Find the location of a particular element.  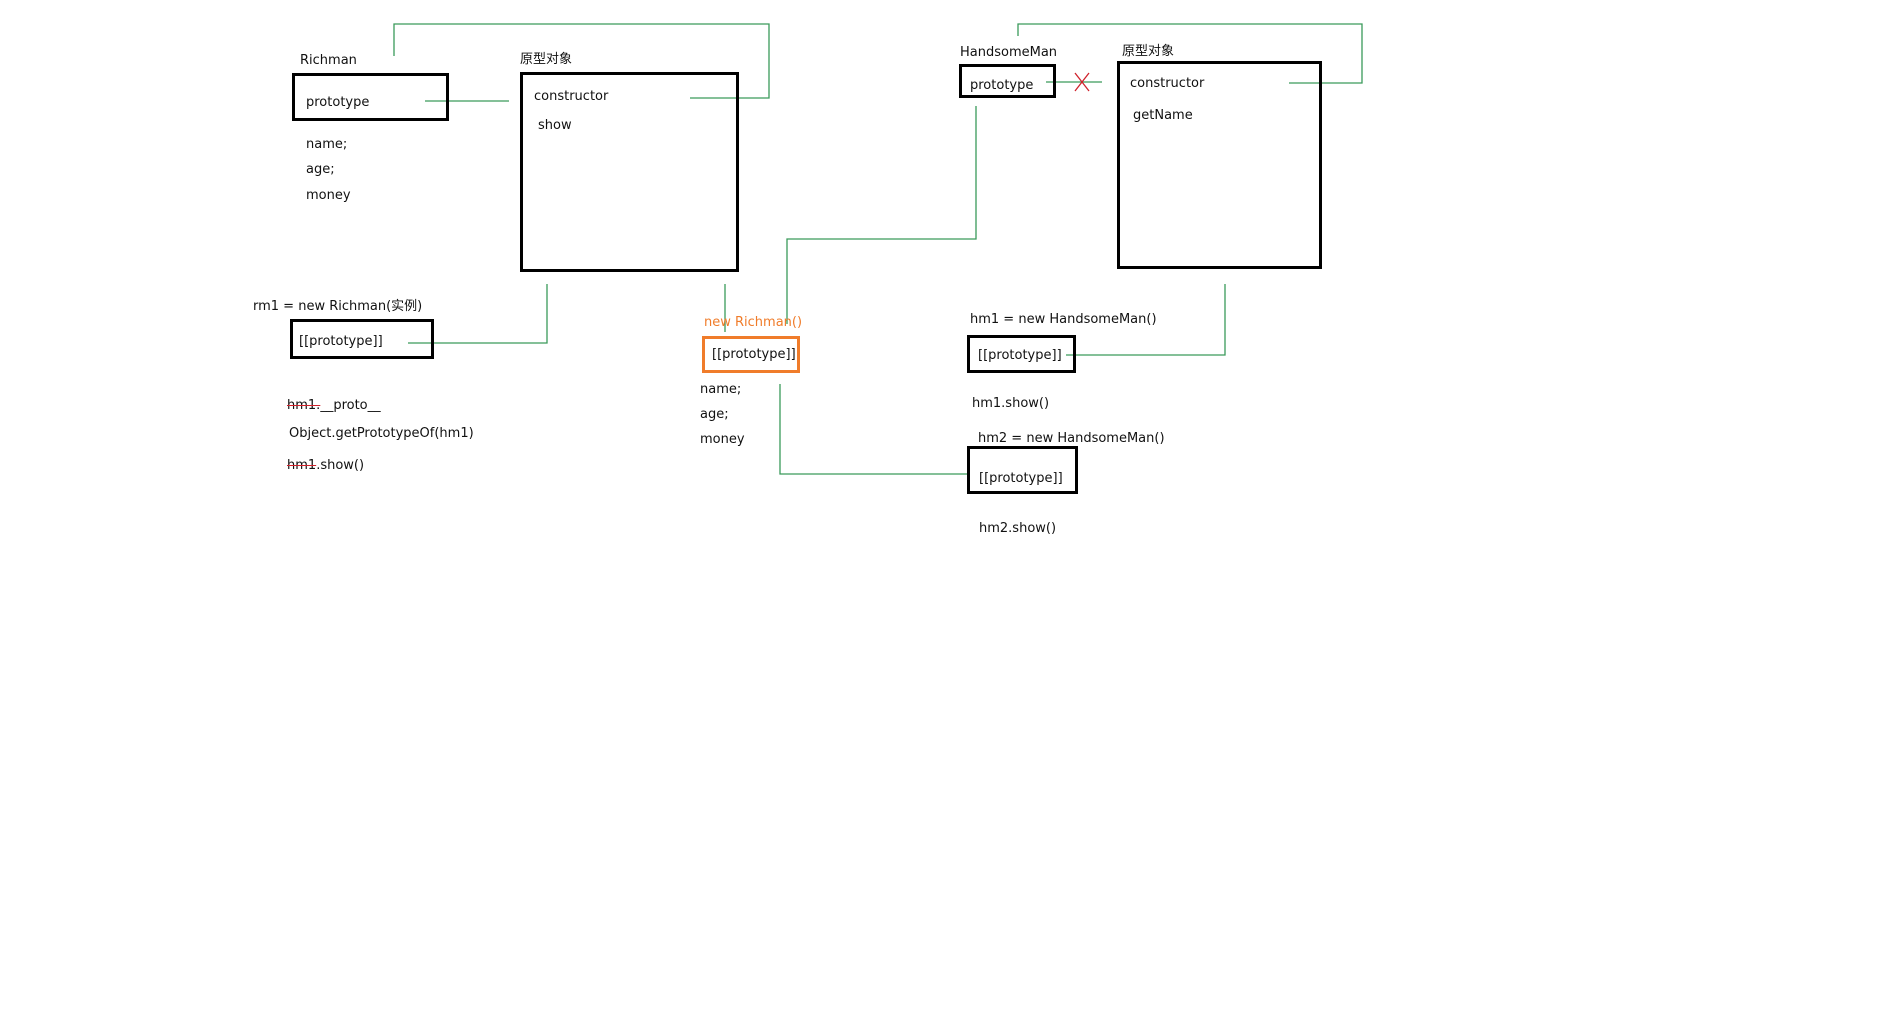

handsome-label: HandsomeMan is located at coordinates (1009, 52).